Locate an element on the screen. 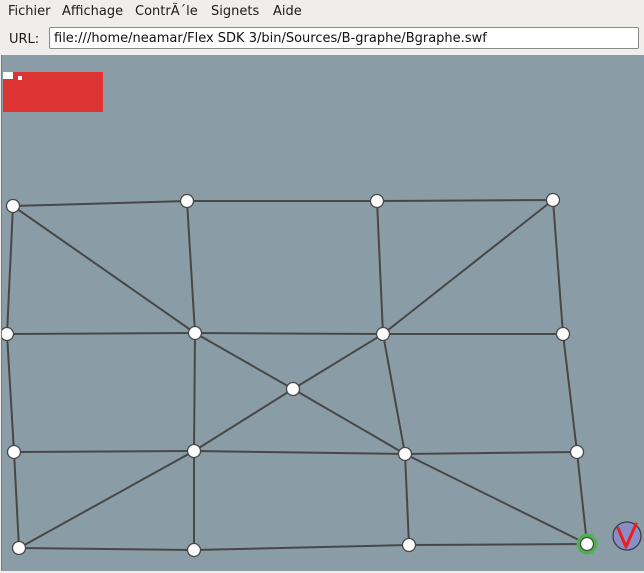  url-bar: URL: is located at coordinates (322, 39).